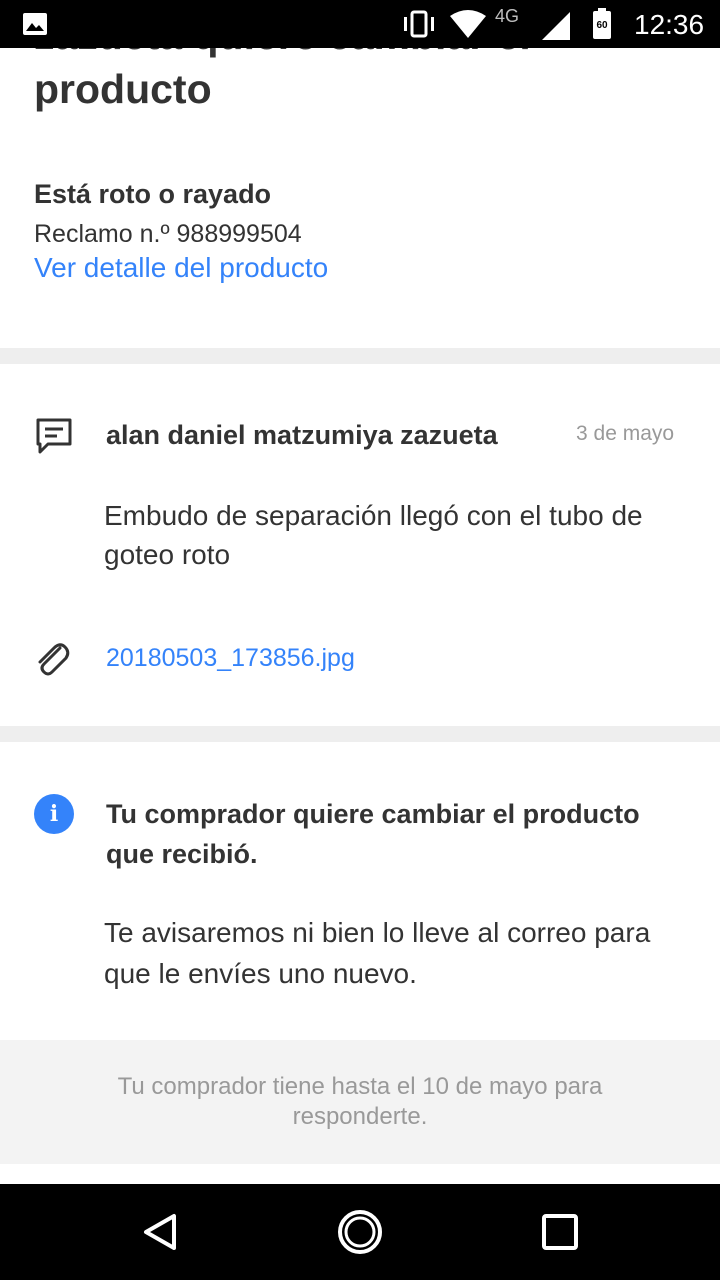 The height and width of the screenshot is (1280, 720). I want to click on navigation-bar, so click(360, 1232).